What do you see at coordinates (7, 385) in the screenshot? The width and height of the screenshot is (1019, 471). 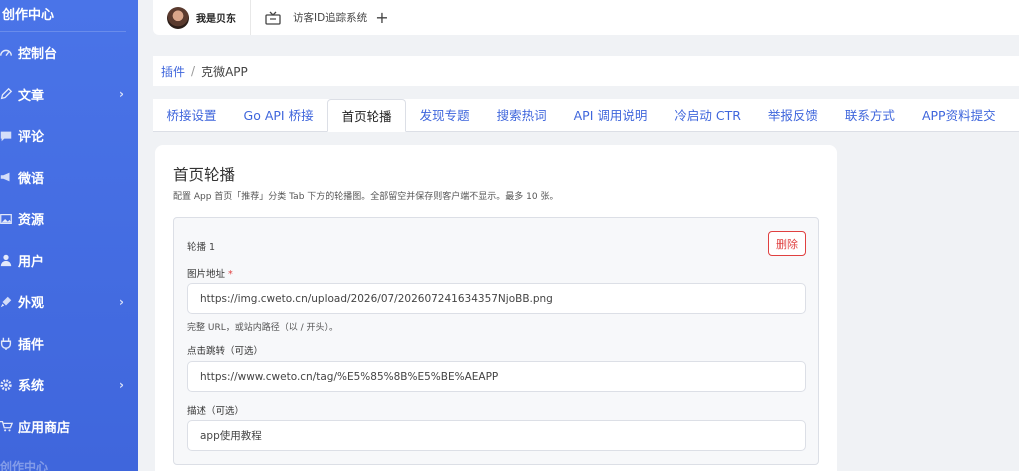 I see `gear-icon` at bounding box center [7, 385].